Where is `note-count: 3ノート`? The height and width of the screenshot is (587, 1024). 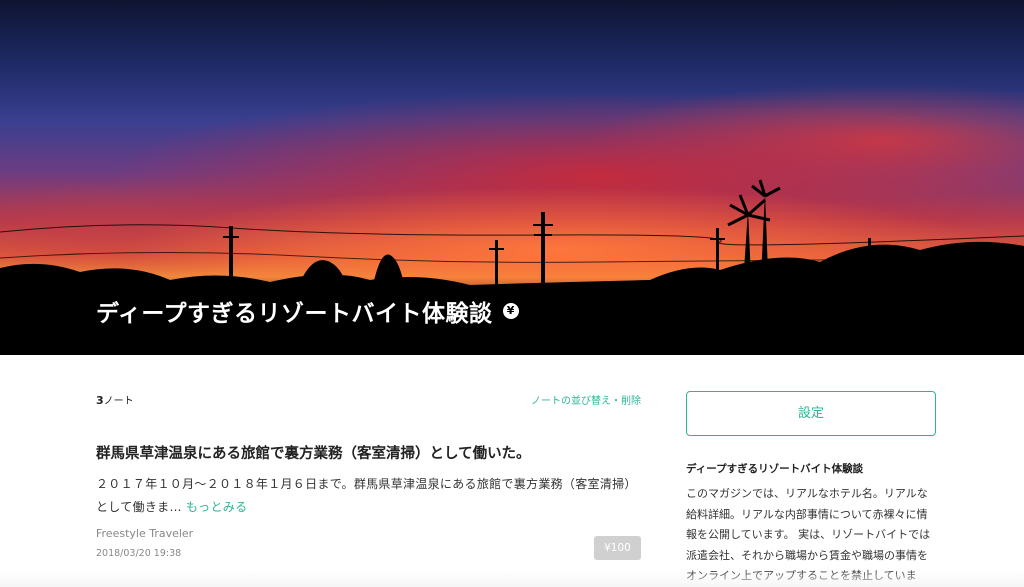
note-count: 3ノート is located at coordinates (115, 399).